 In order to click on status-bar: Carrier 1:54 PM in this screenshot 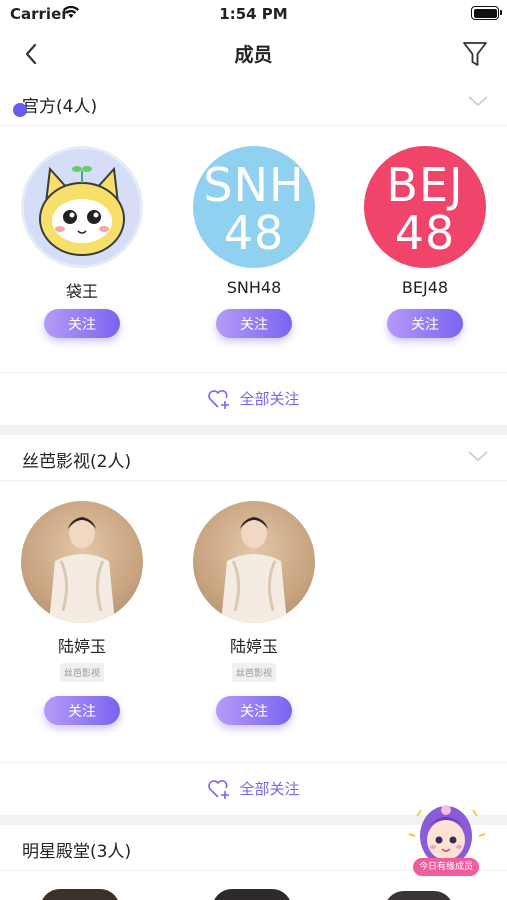, I will do `click(253, 14)`.